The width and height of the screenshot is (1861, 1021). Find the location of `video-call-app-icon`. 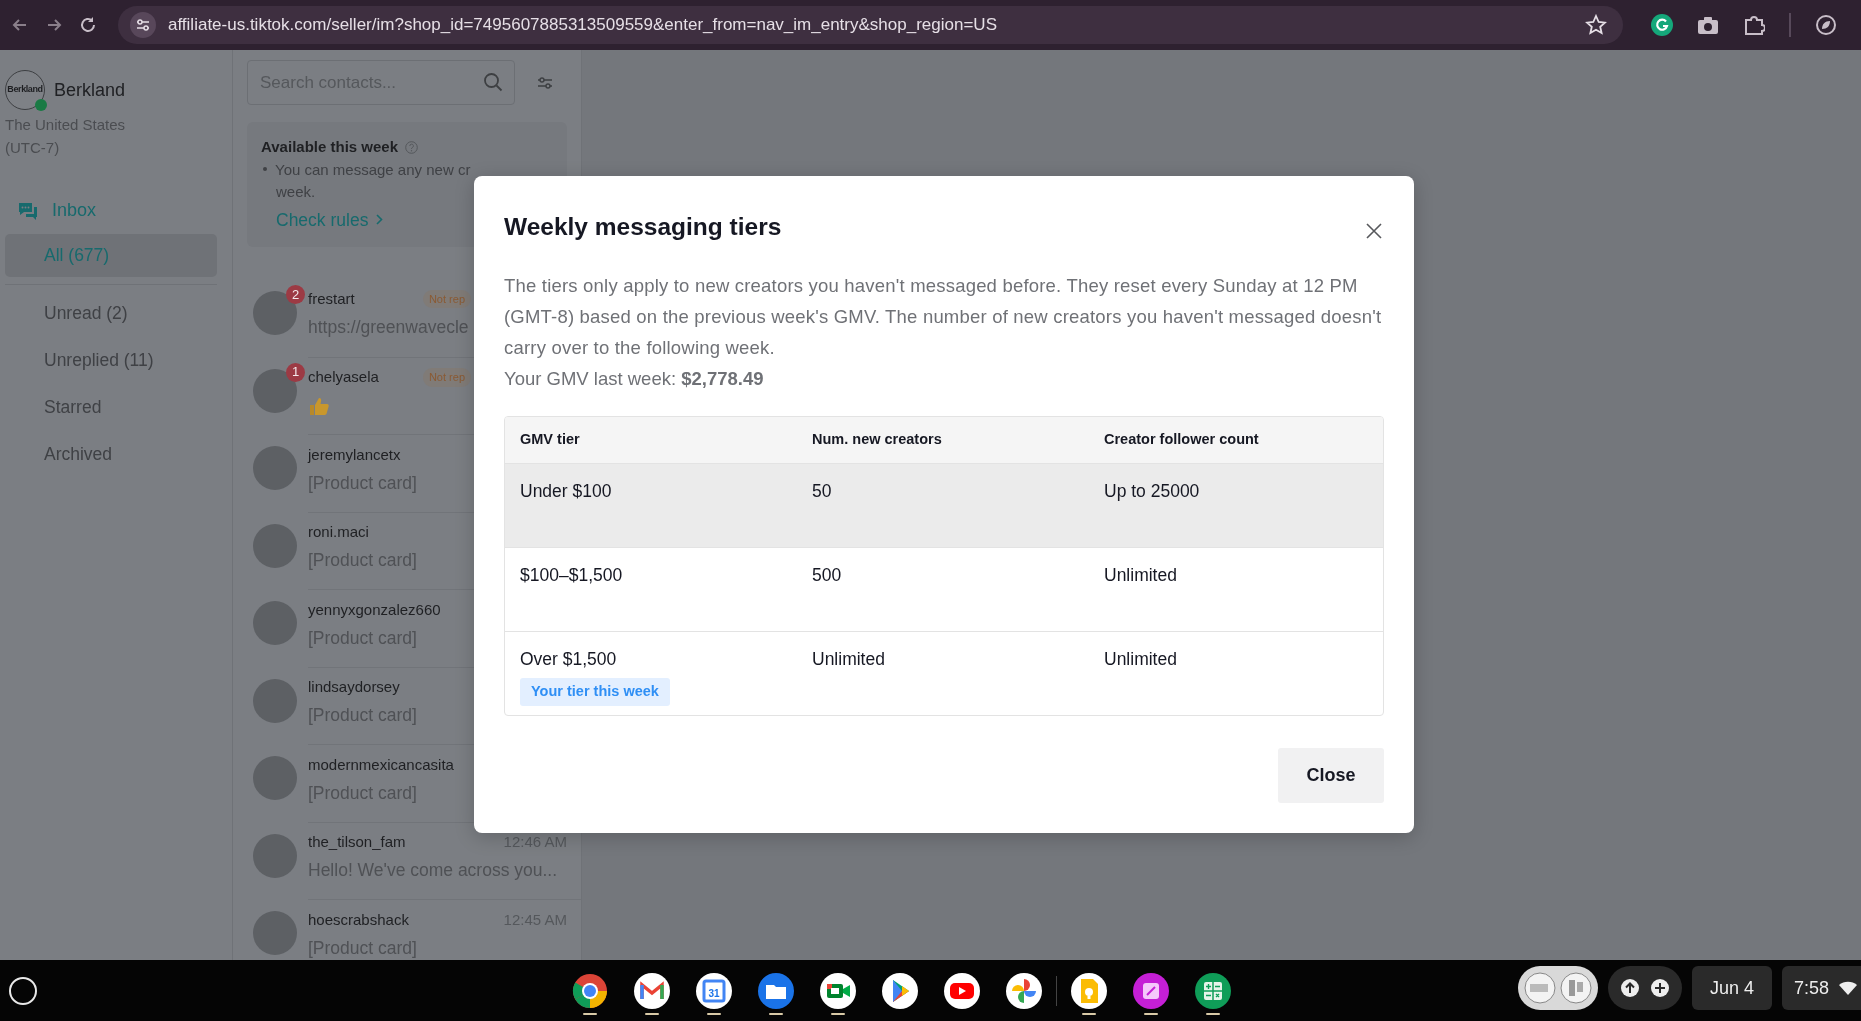

video-call-app-icon is located at coordinates (838, 990).